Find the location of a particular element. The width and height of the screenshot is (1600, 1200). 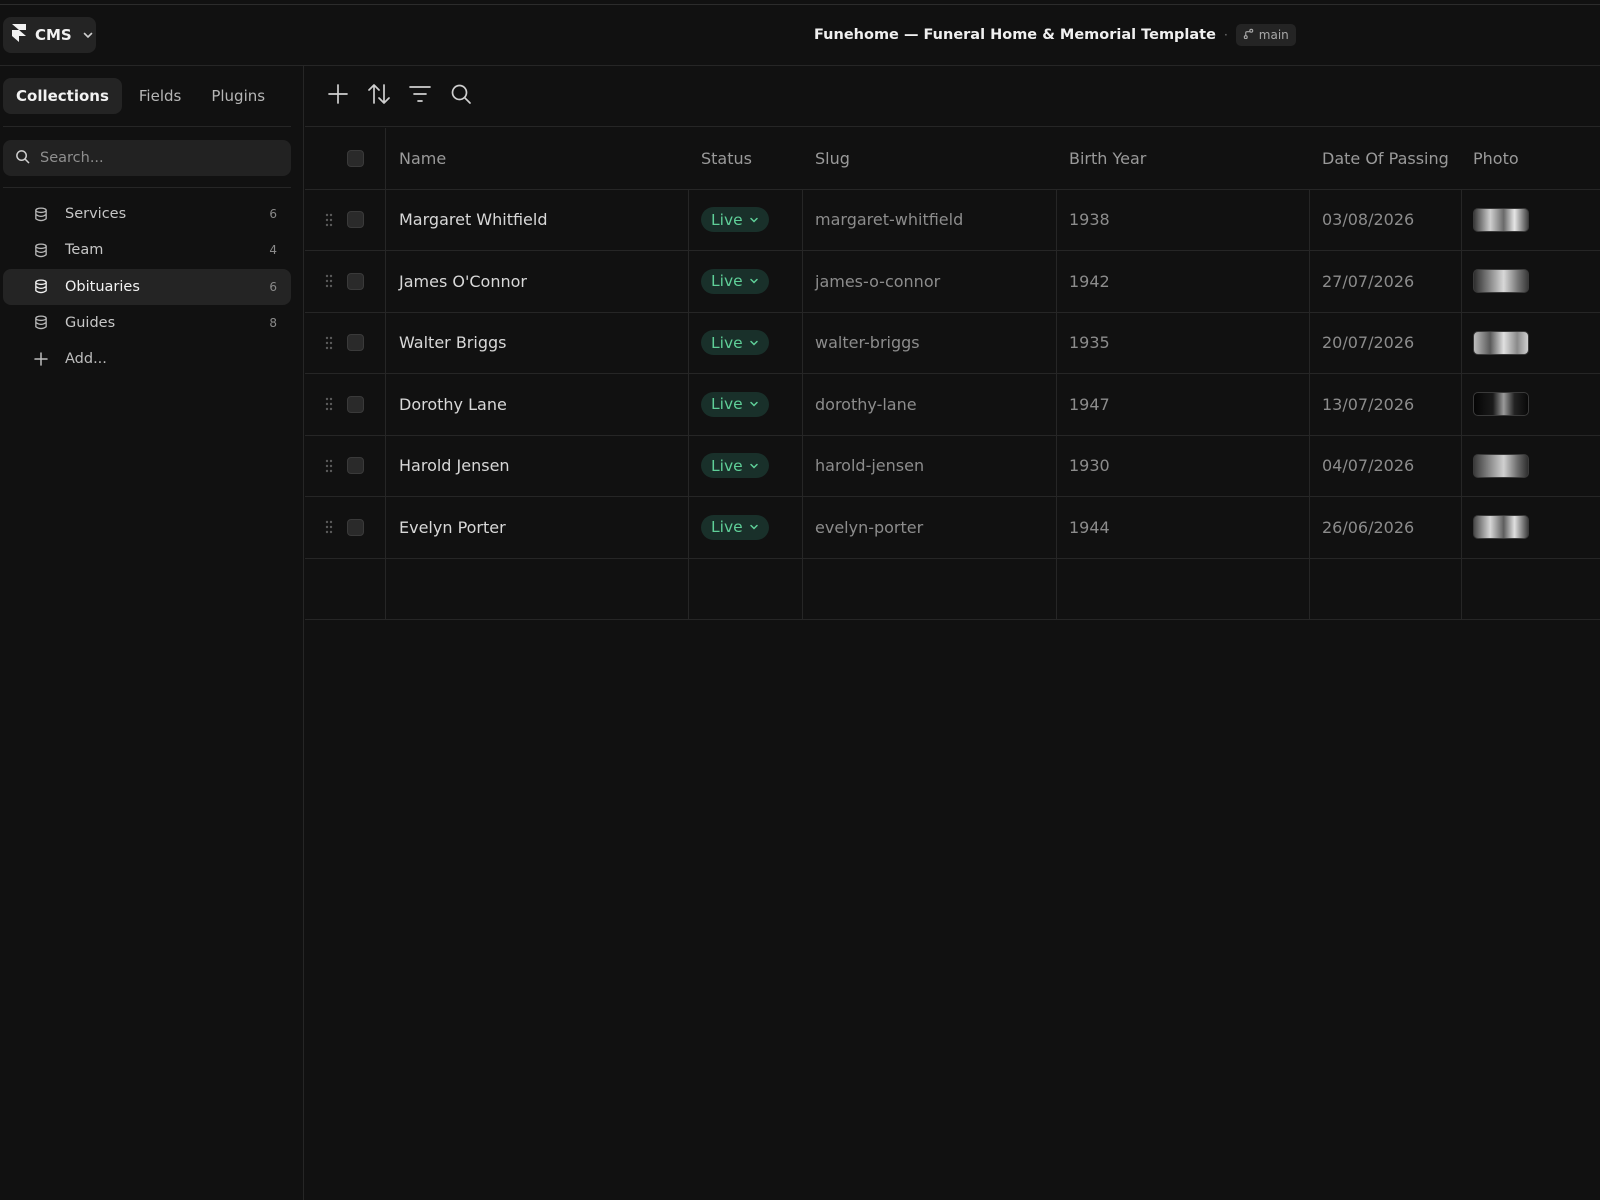

cell-status: Live is located at coordinates (735, 527).